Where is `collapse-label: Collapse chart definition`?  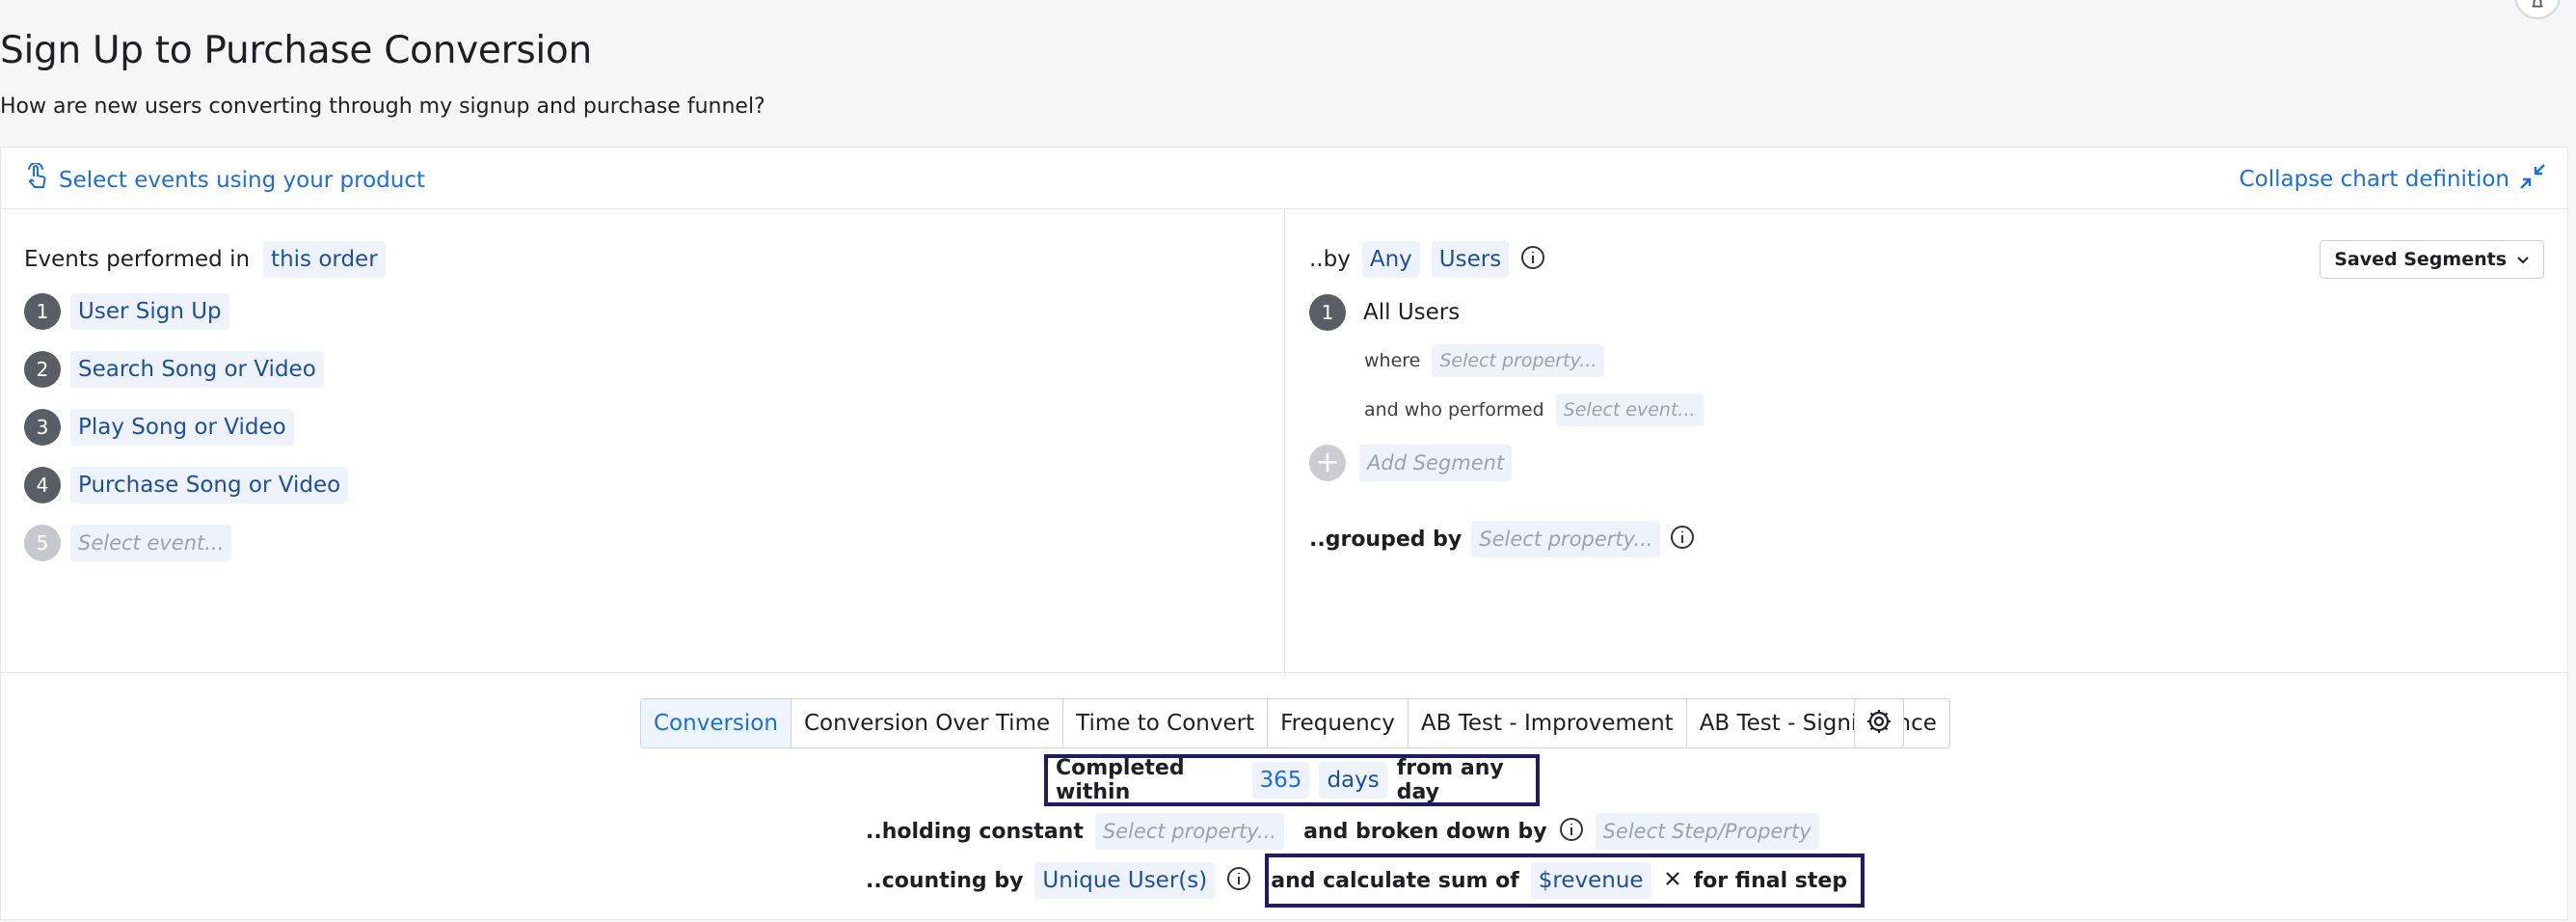
collapse-label: Collapse chart definition is located at coordinates (2374, 179).